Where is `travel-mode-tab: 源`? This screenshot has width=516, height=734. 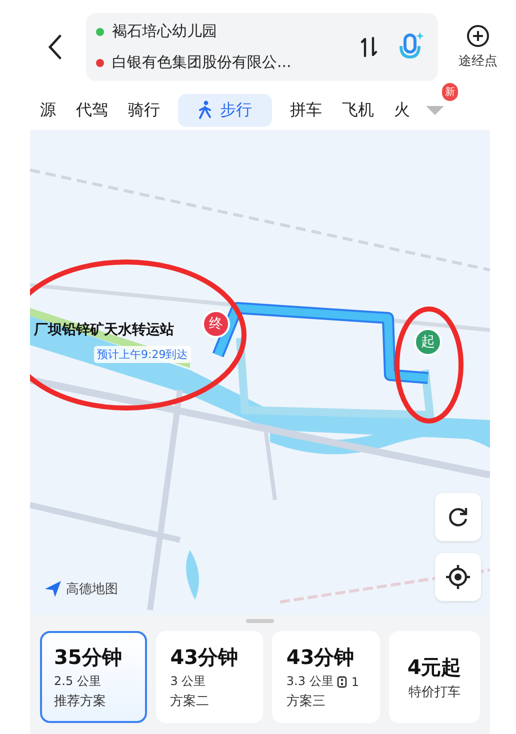
travel-mode-tab: 源 is located at coordinates (48, 110).